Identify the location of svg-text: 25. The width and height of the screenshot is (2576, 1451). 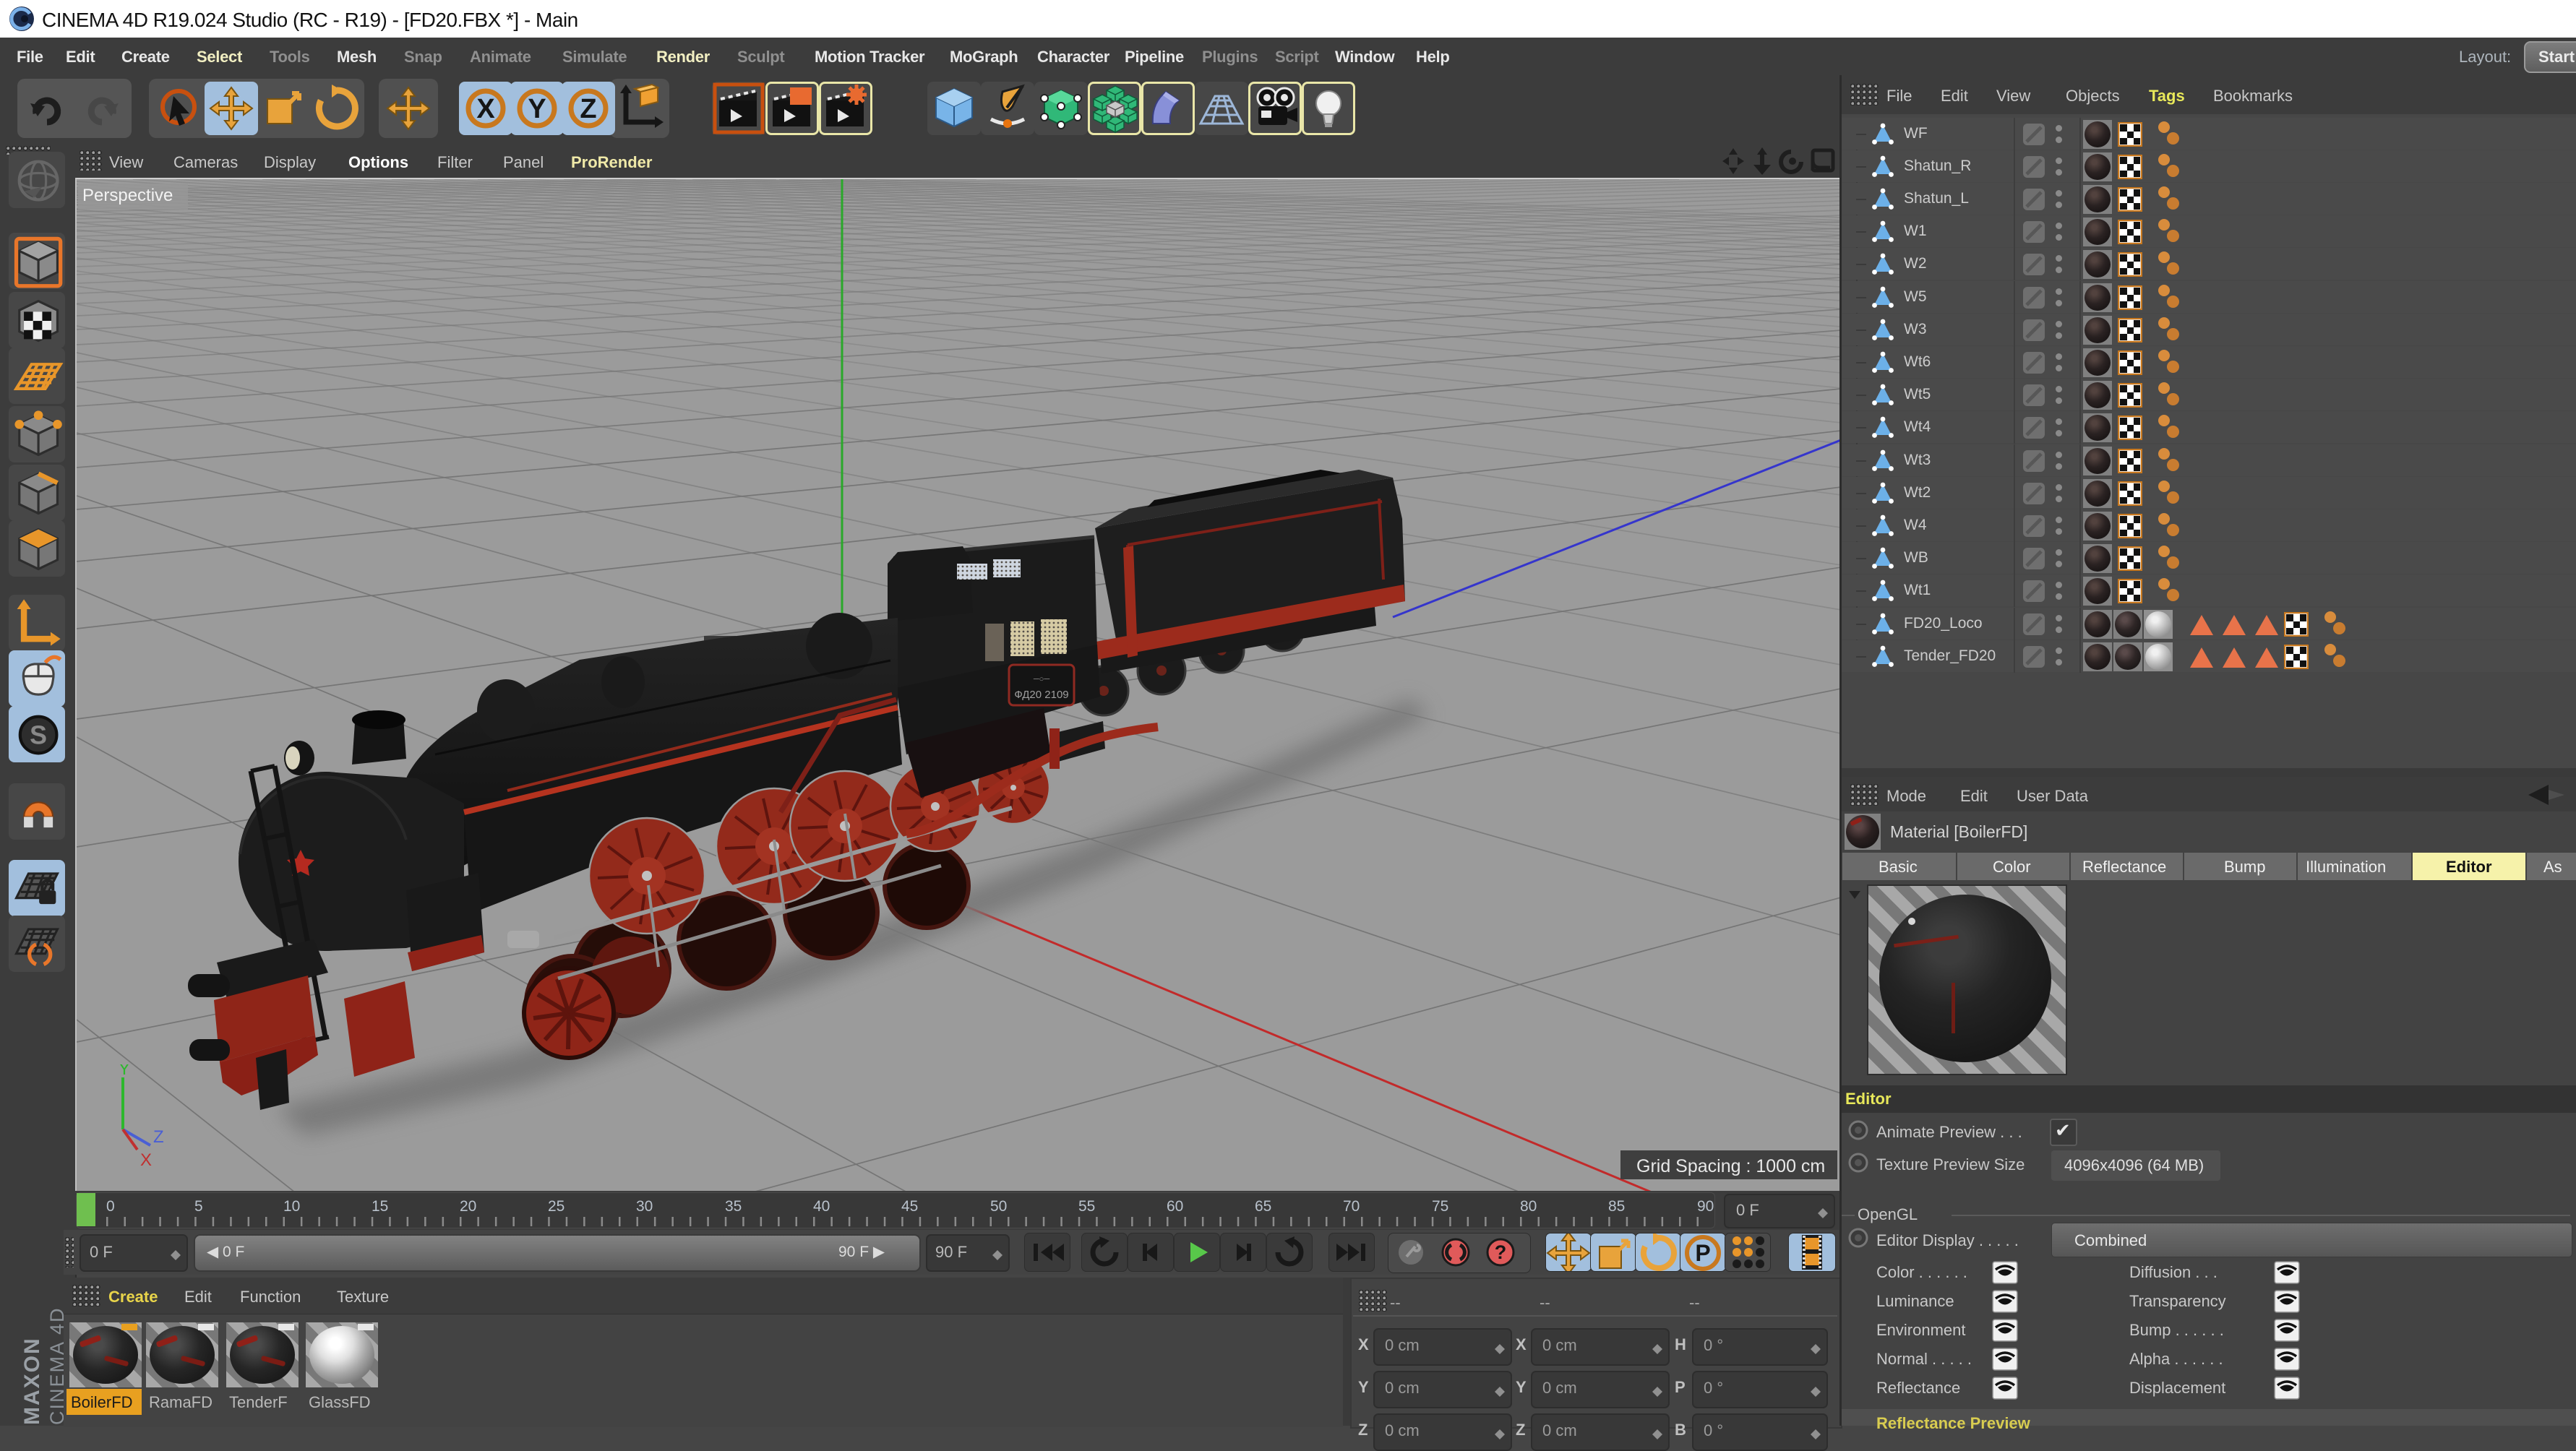
(556, 1206).